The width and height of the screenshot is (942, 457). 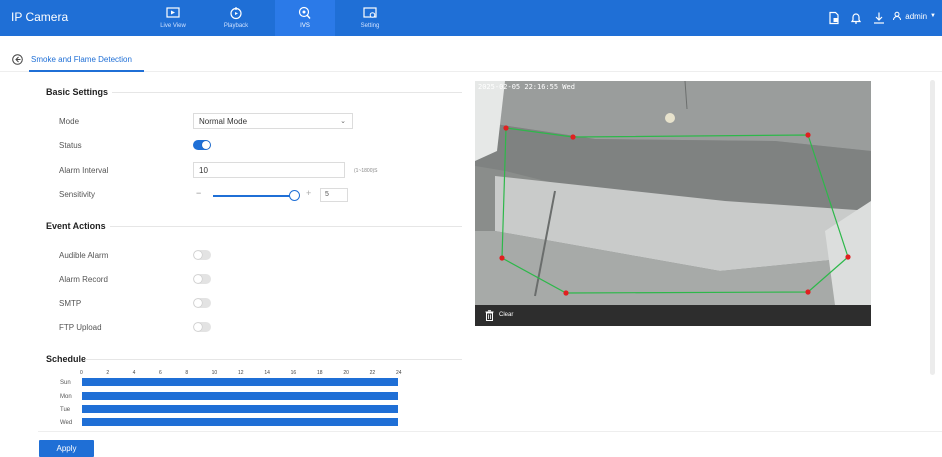 What do you see at coordinates (673, 315) in the screenshot?
I see `camera-toolbar: Clear` at bounding box center [673, 315].